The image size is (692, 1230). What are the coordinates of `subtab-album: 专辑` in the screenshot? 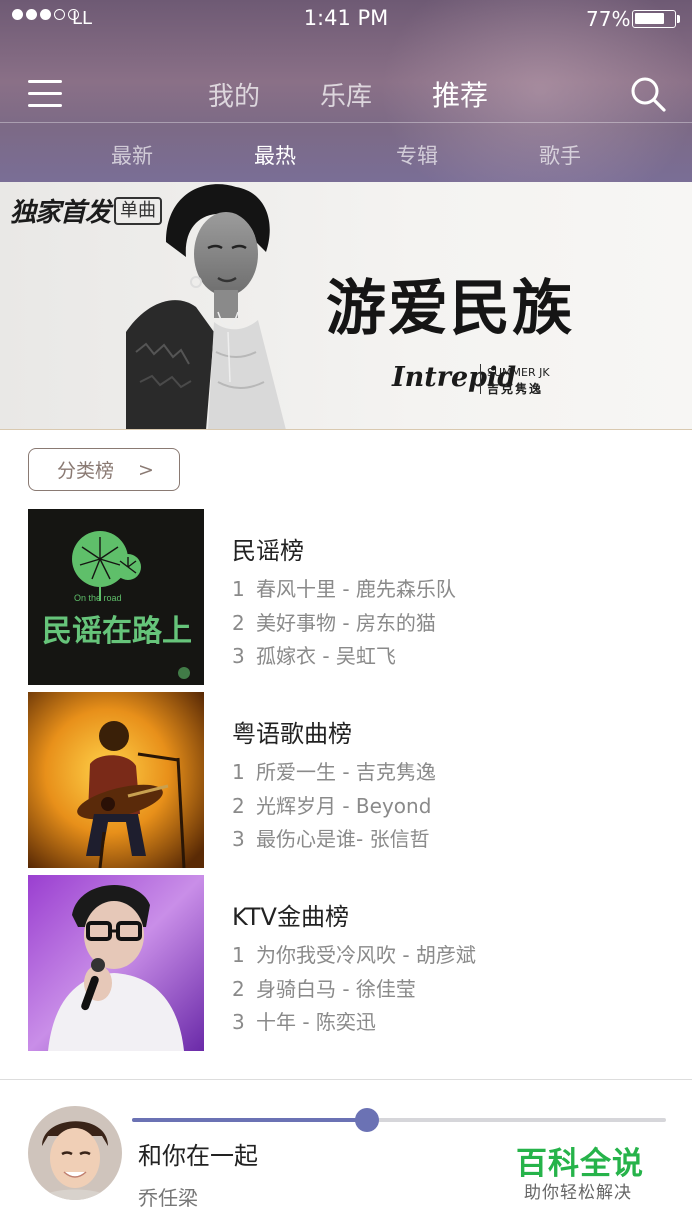 It's located at (417, 155).